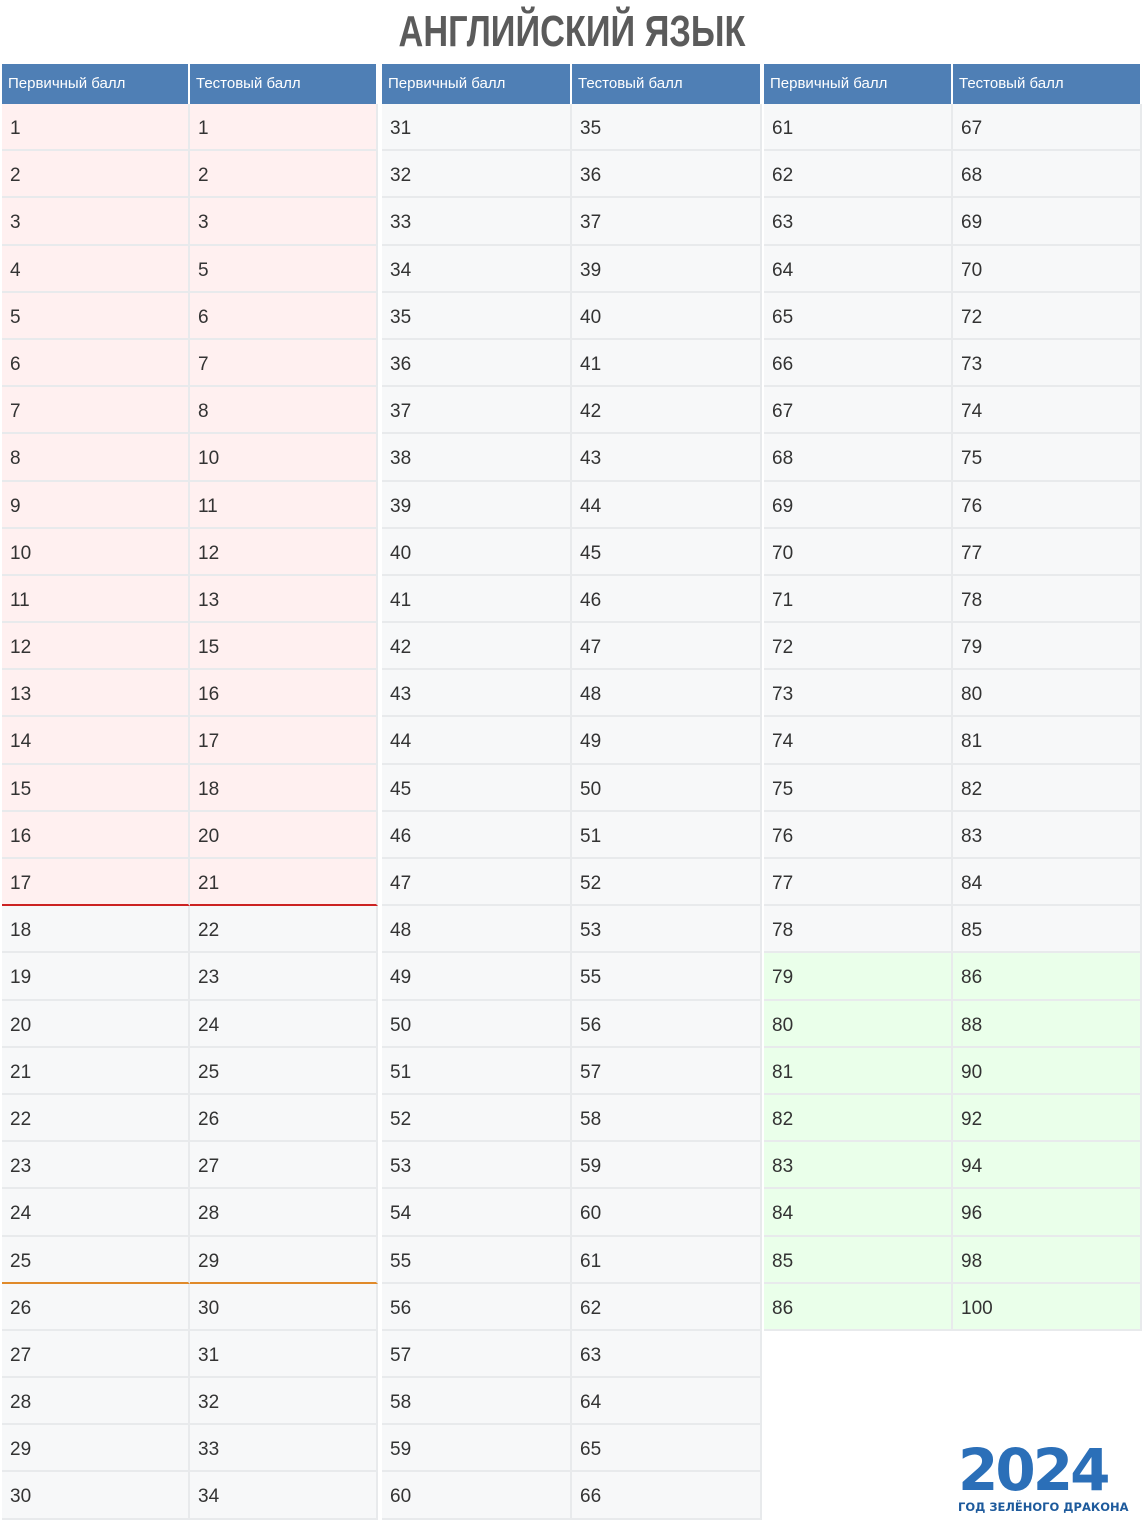 Image resolution: width=1144 pixels, height=1528 pixels. Describe the element at coordinates (284, 1024) in the screenshot. I see `test-score-cell: 24` at that location.